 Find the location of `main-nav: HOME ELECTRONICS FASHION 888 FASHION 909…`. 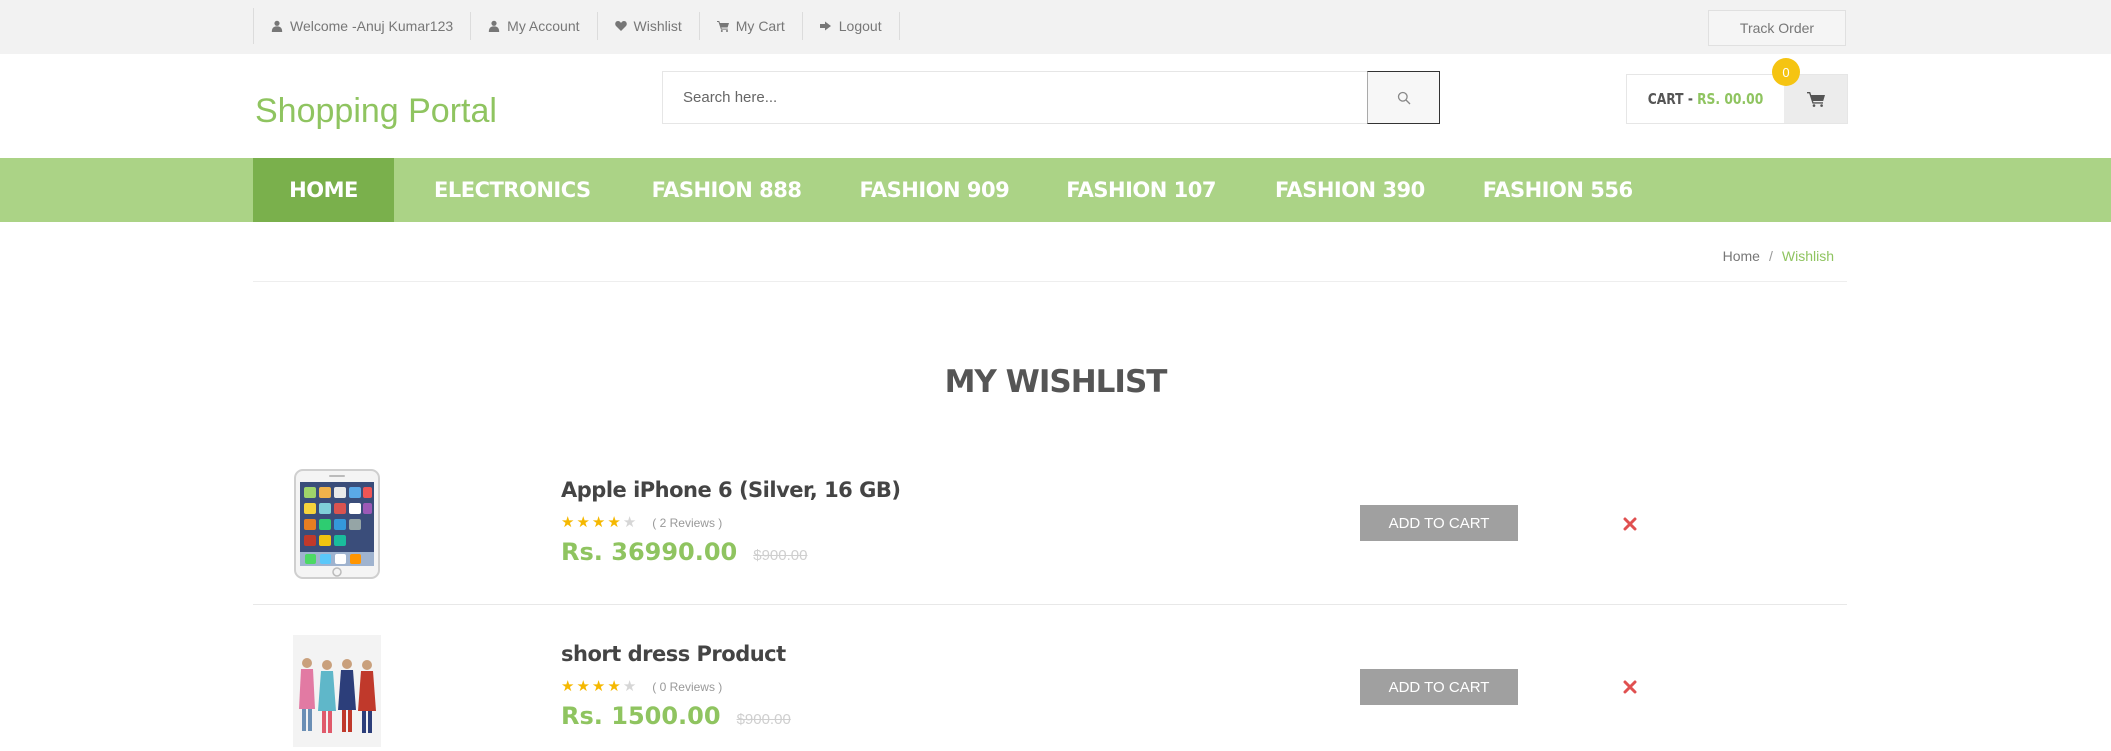

main-nav: HOME ELECTRONICS FASHION 888 FASHION 909… is located at coordinates (1055, 190).